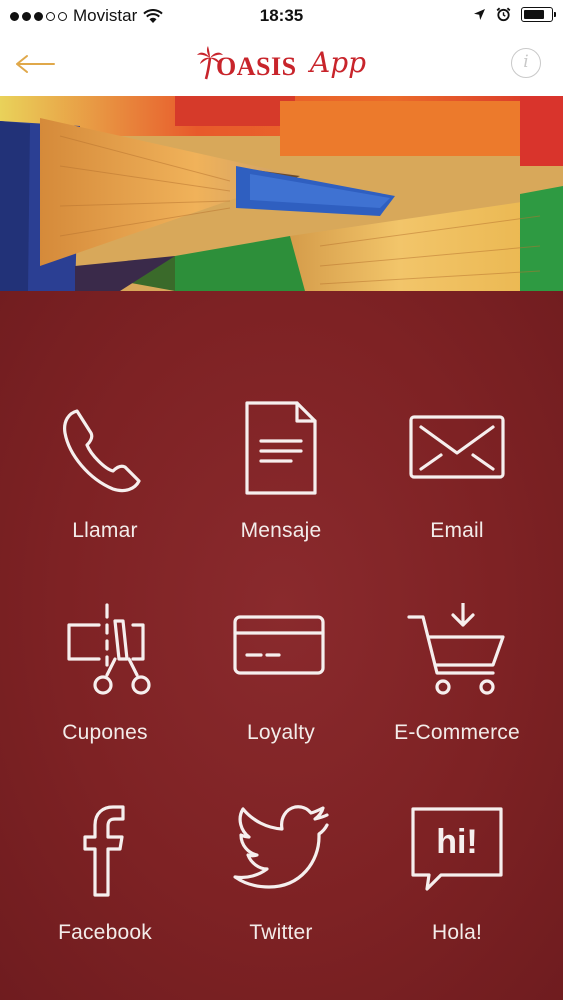  Describe the element at coordinates (109, 649) in the screenshot. I see `coupon-scissors-icon` at that location.